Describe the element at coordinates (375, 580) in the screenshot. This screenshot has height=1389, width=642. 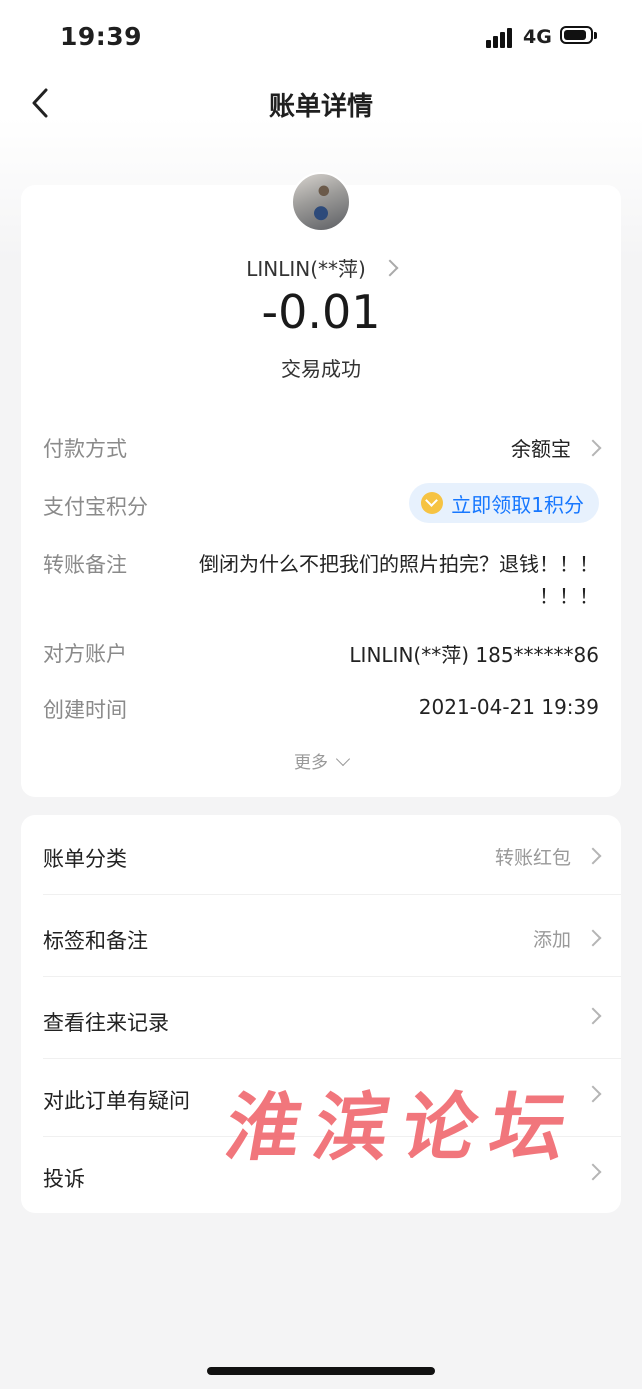
I see `memo-value: 倒闭为什么不把我们的照片拍完？退钱！！！ ！！！` at that location.